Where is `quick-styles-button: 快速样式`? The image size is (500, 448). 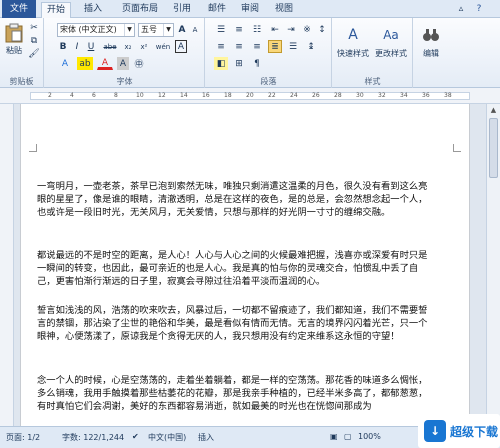
quick-styles-button: 快速样式 is located at coordinates (353, 53).